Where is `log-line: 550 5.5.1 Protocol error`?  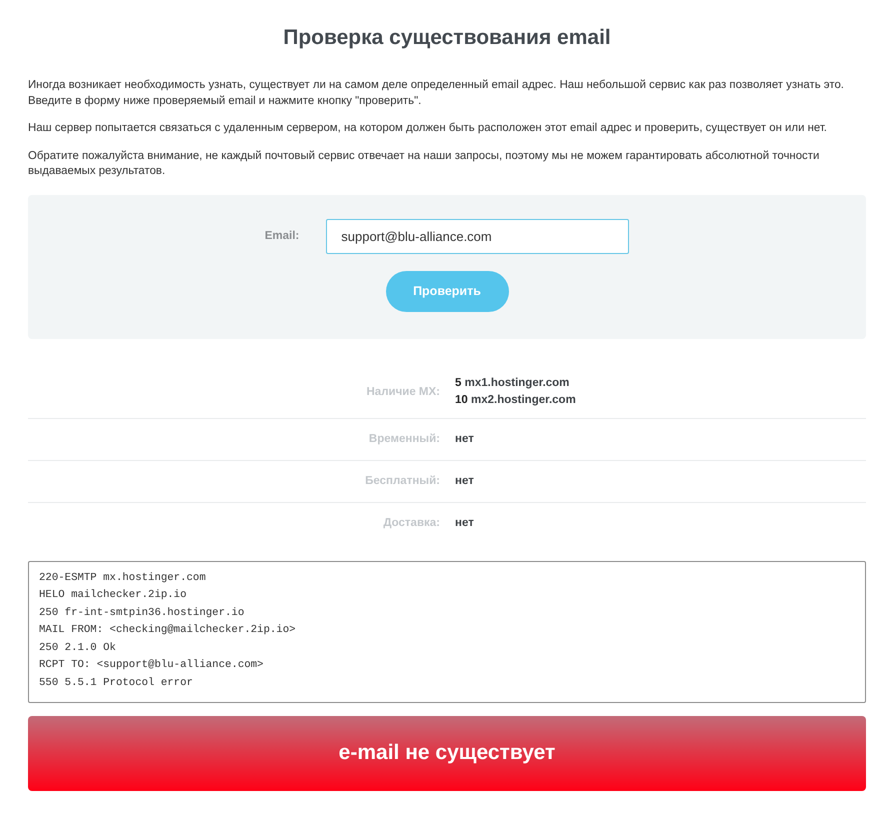 log-line: 550 5.5.1 Protocol error is located at coordinates (116, 684).